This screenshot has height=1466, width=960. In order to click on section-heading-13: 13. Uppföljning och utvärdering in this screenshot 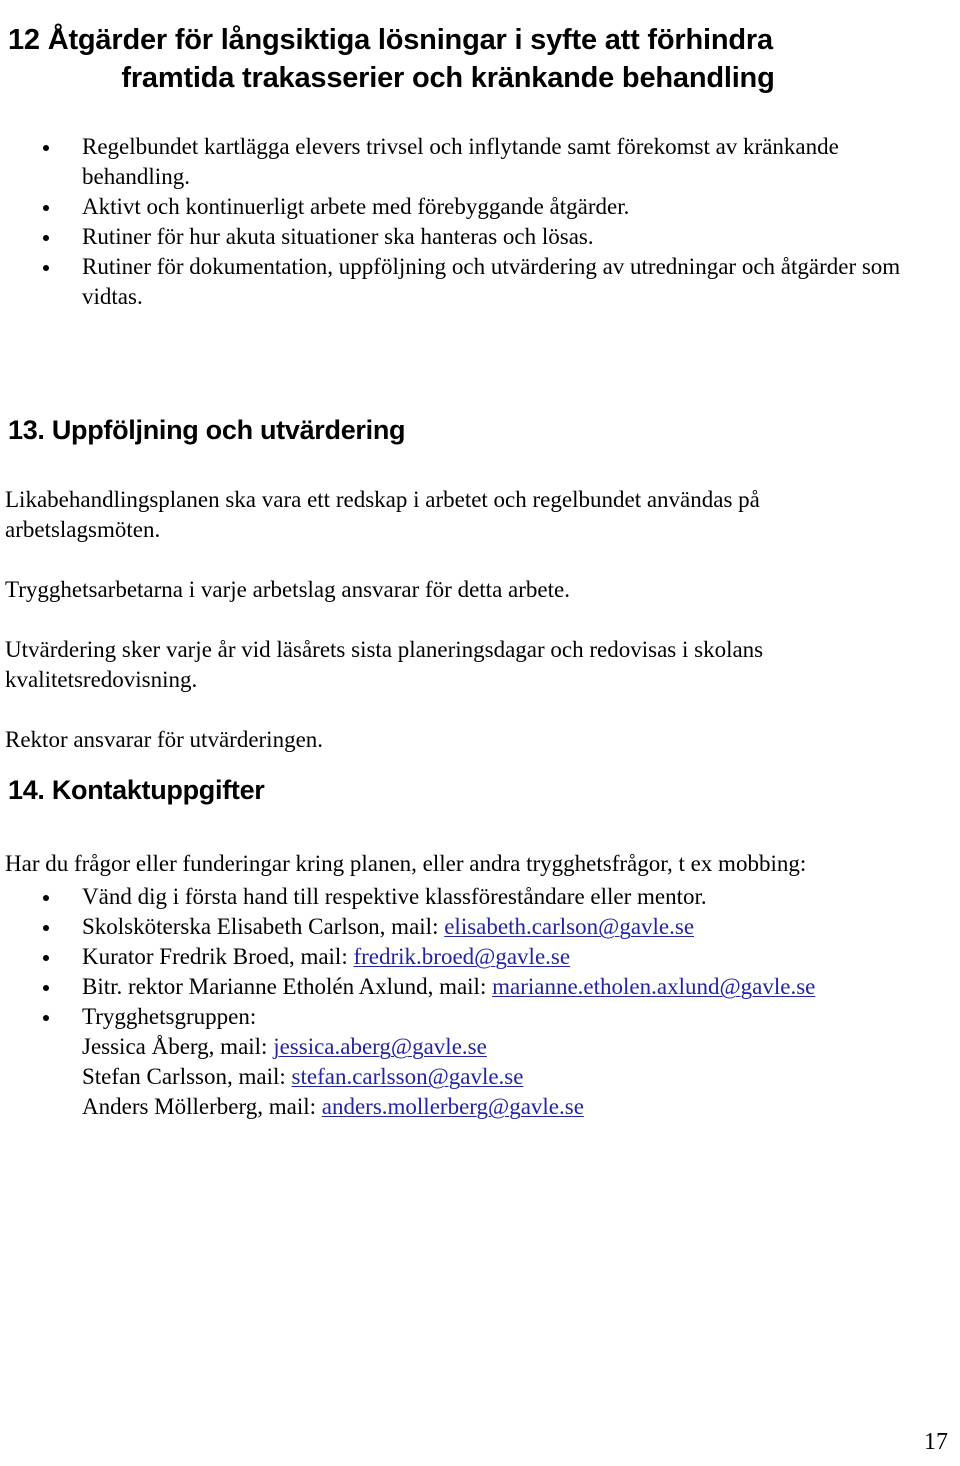, I will do `click(207, 430)`.